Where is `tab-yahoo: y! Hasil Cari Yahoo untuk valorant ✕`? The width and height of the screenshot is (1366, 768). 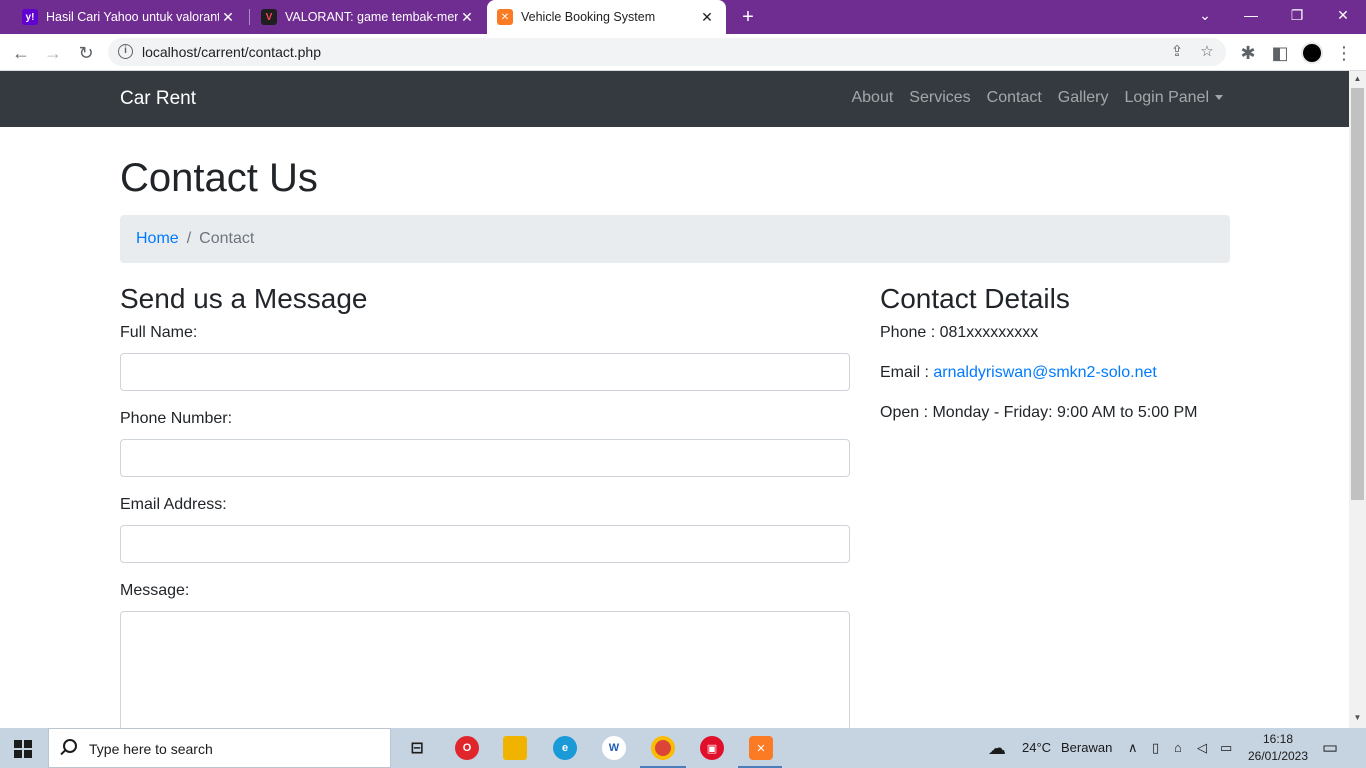
tab-yahoo: y! Hasil Cari Yahoo untuk valorant ✕ is located at coordinates (129, 17).